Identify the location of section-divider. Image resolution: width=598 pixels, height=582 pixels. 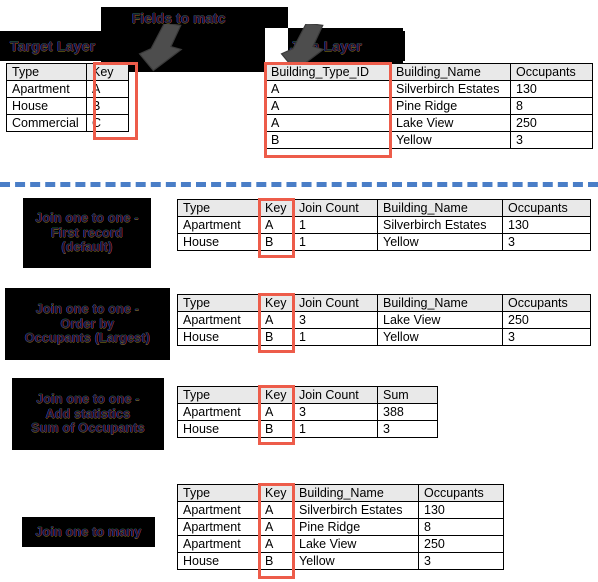
(299, 184).